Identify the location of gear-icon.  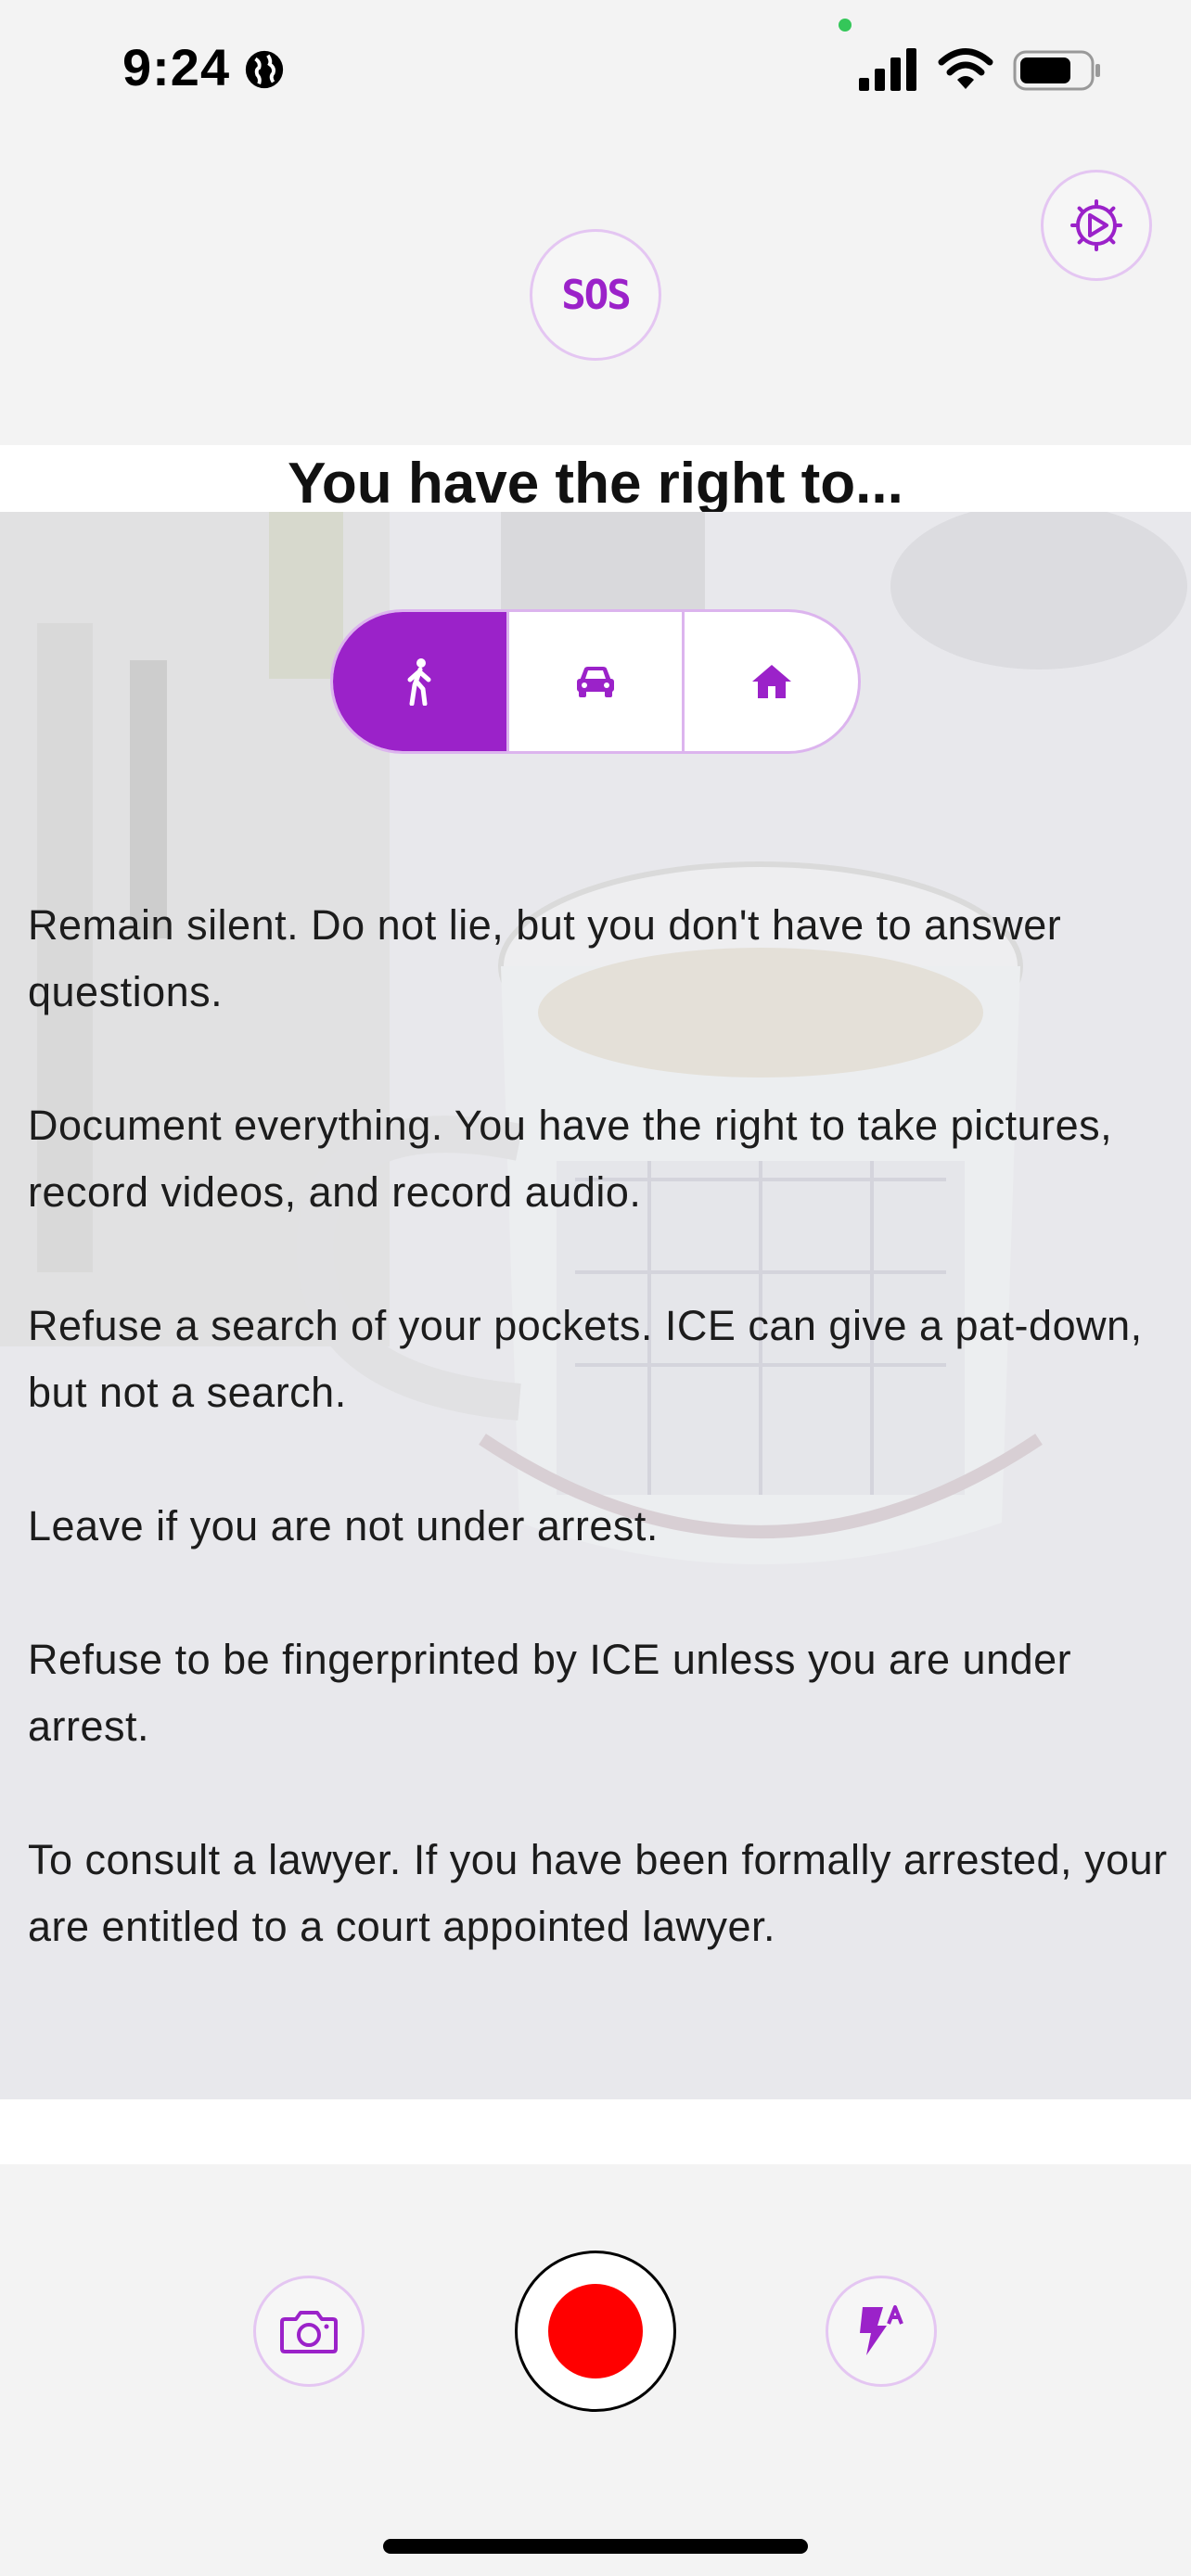
(1096, 225).